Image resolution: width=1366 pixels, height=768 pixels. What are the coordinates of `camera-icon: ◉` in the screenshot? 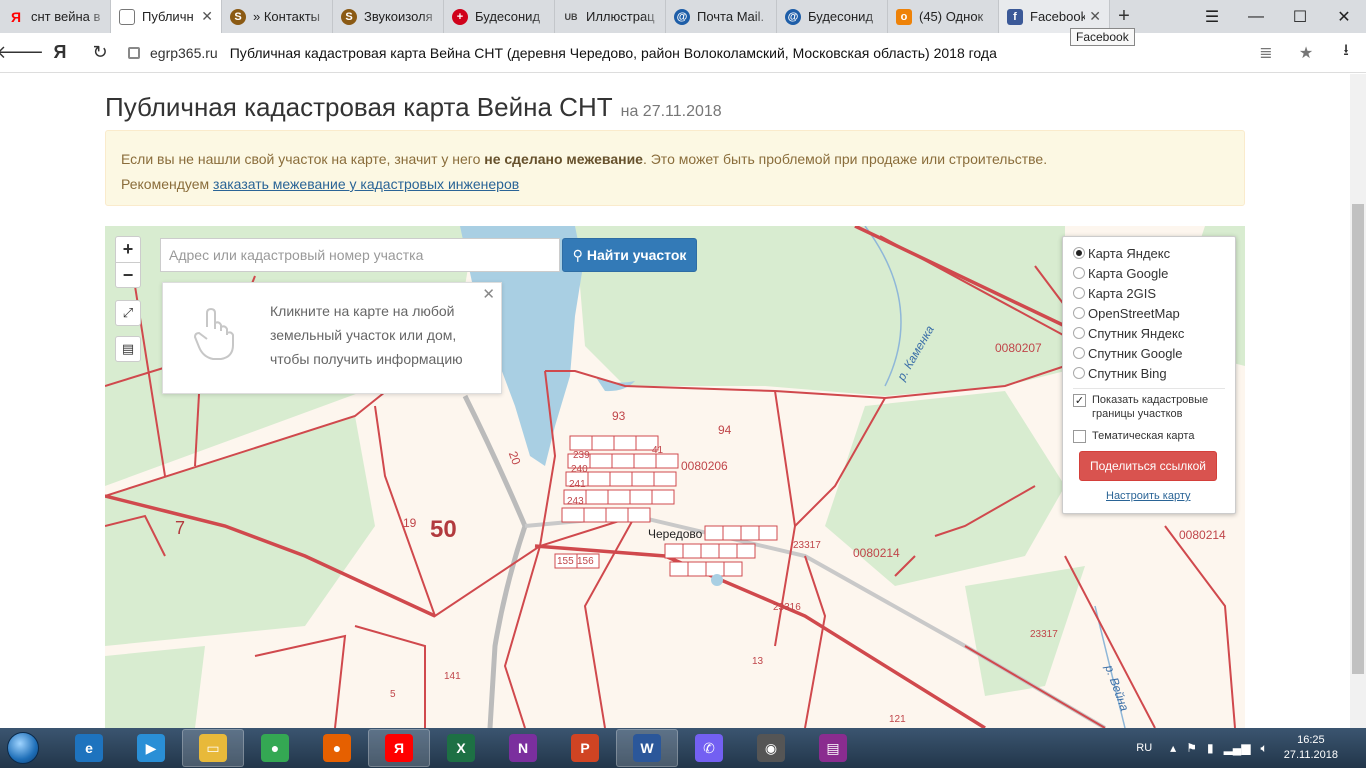 It's located at (771, 748).